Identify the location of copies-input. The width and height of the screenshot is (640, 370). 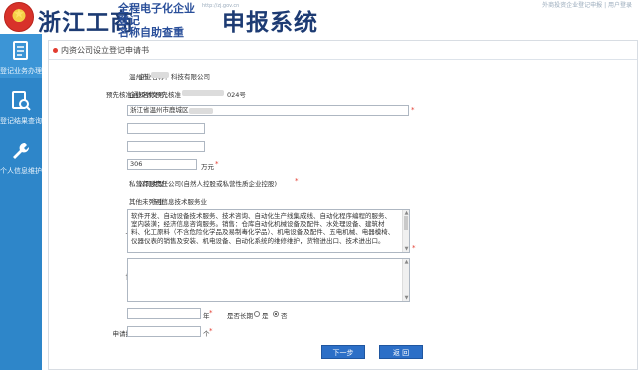
(164, 331).